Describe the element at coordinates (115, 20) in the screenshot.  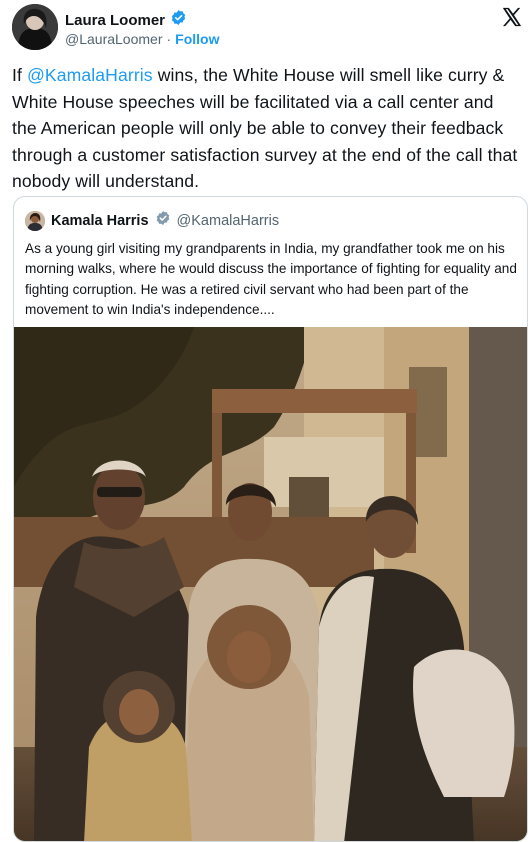
I see `author-display-name: Laura Loomer` at that location.